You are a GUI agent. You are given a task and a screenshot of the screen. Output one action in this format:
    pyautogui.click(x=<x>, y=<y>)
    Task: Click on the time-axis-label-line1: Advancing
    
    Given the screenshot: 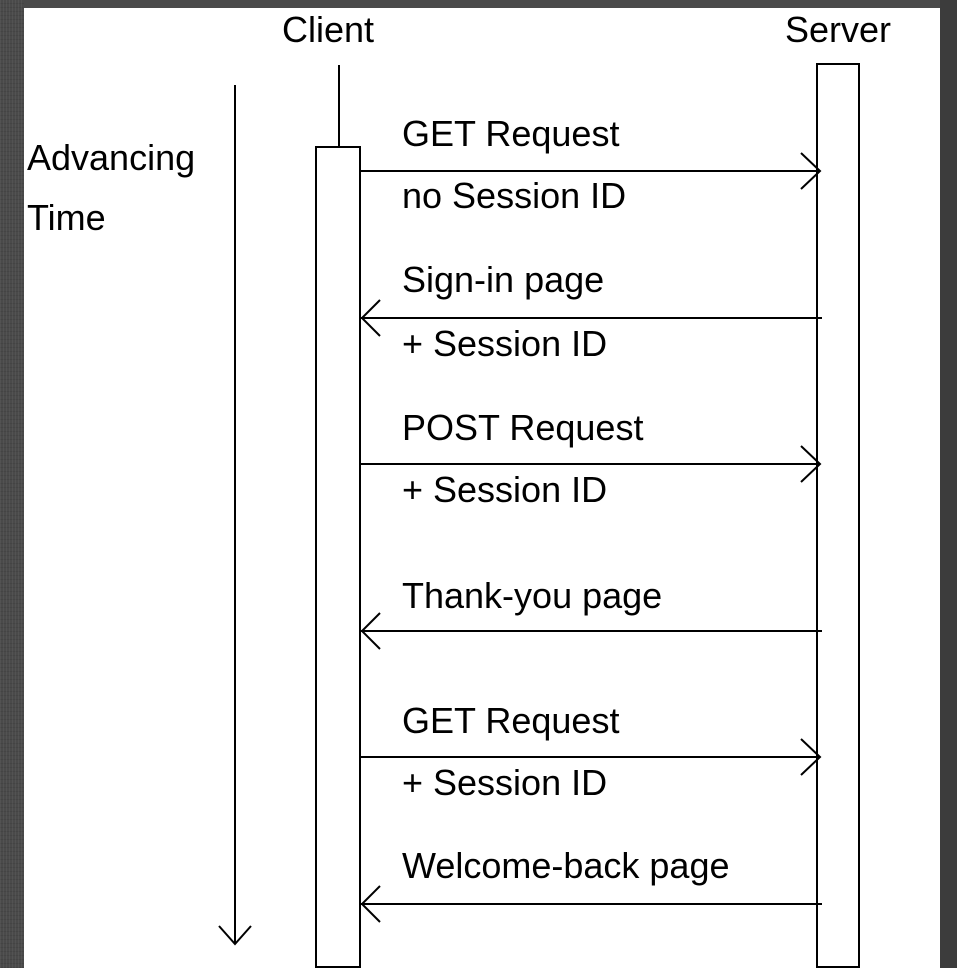 What is the action you would take?
    pyautogui.click(x=111, y=157)
    